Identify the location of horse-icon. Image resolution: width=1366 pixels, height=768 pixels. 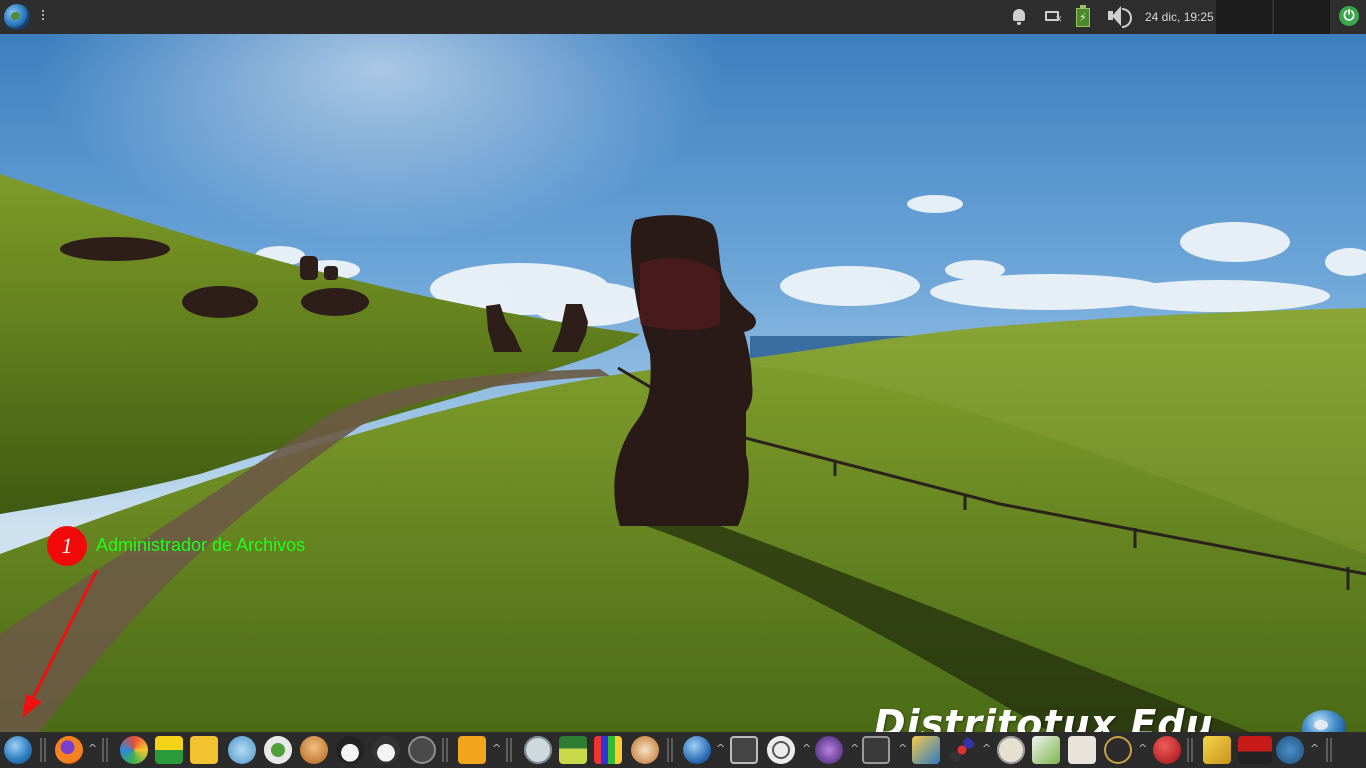
(645, 750).